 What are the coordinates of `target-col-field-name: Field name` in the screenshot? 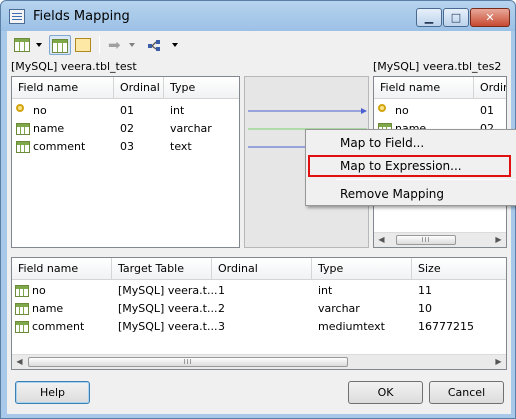 It's located at (424, 88).